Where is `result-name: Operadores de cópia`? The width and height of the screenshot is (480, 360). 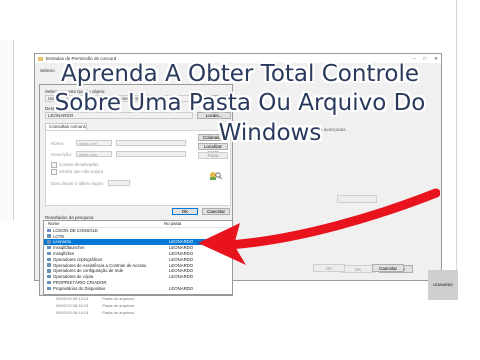
result-name: Operadores de cópia is located at coordinates (73, 277).